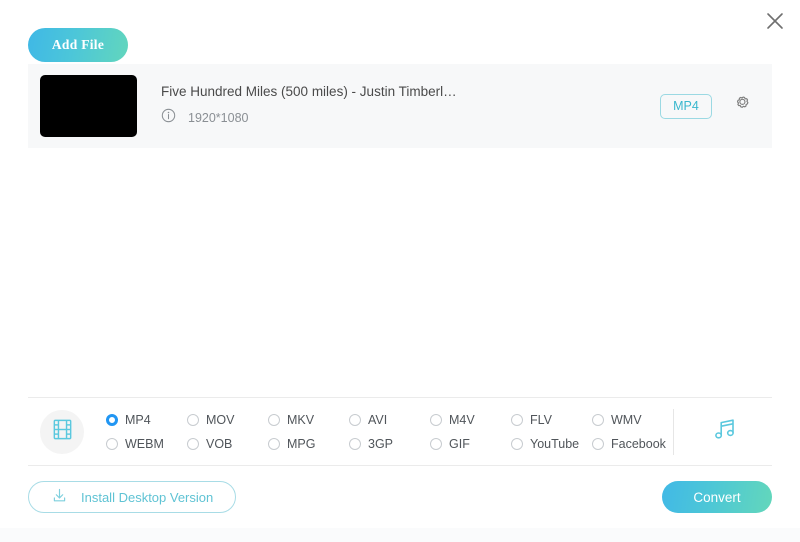 This screenshot has height=542, width=800. What do you see at coordinates (219, 443) in the screenshot?
I see `format-option-label: VOB` at bounding box center [219, 443].